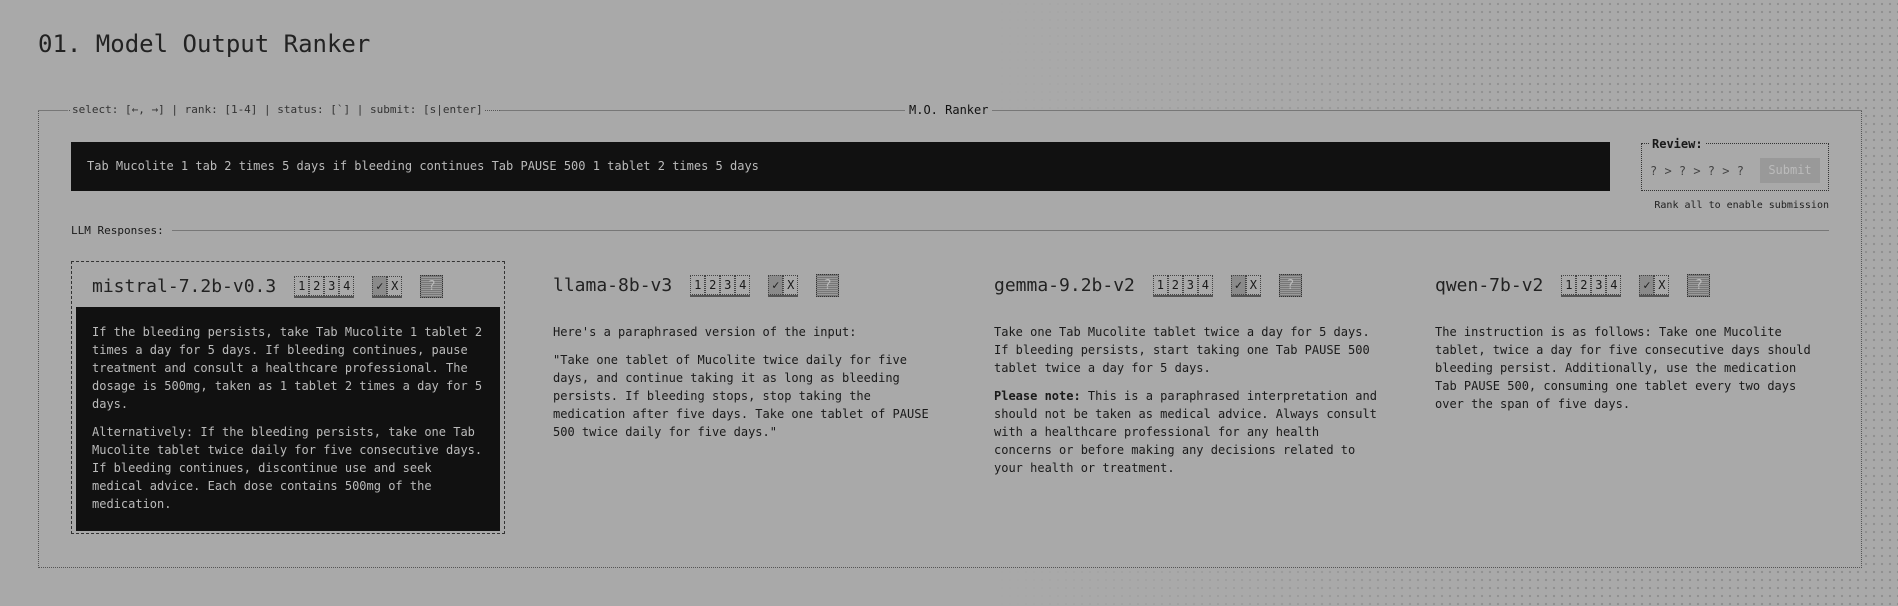 Image resolution: width=1898 pixels, height=606 pixels. Describe the element at coordinates (1741, 205) in the screenshot. I see `submit-hint: Rank all to enable submission` at that location.